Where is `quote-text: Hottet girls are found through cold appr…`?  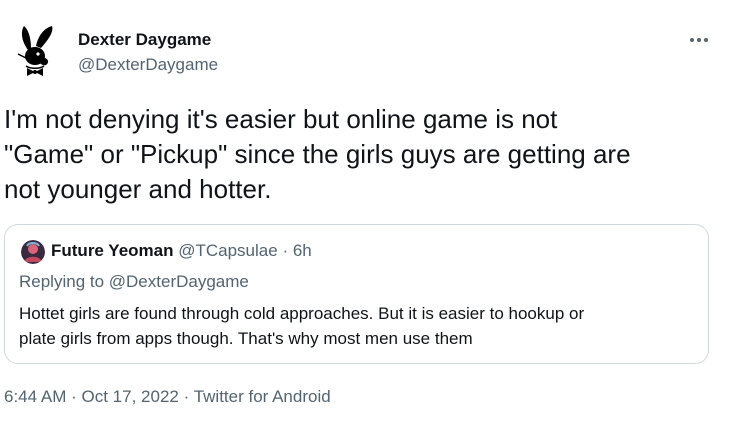 quote-text: Hottet girls are found through cold appr… is located at coordinates (302, 326).